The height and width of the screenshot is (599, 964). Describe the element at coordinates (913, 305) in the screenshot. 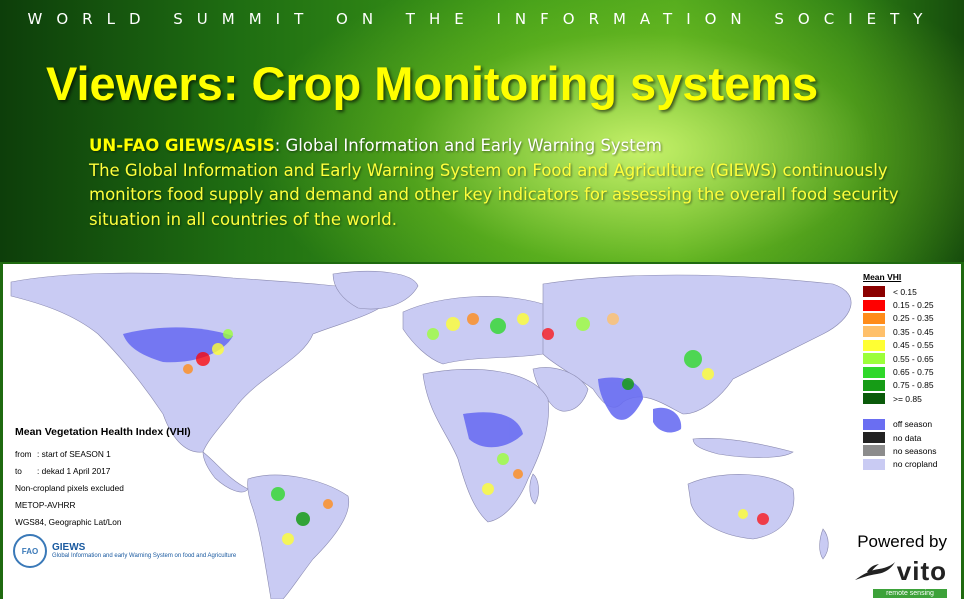

I see `legend-label: 0.15 - 0.25` at that location.